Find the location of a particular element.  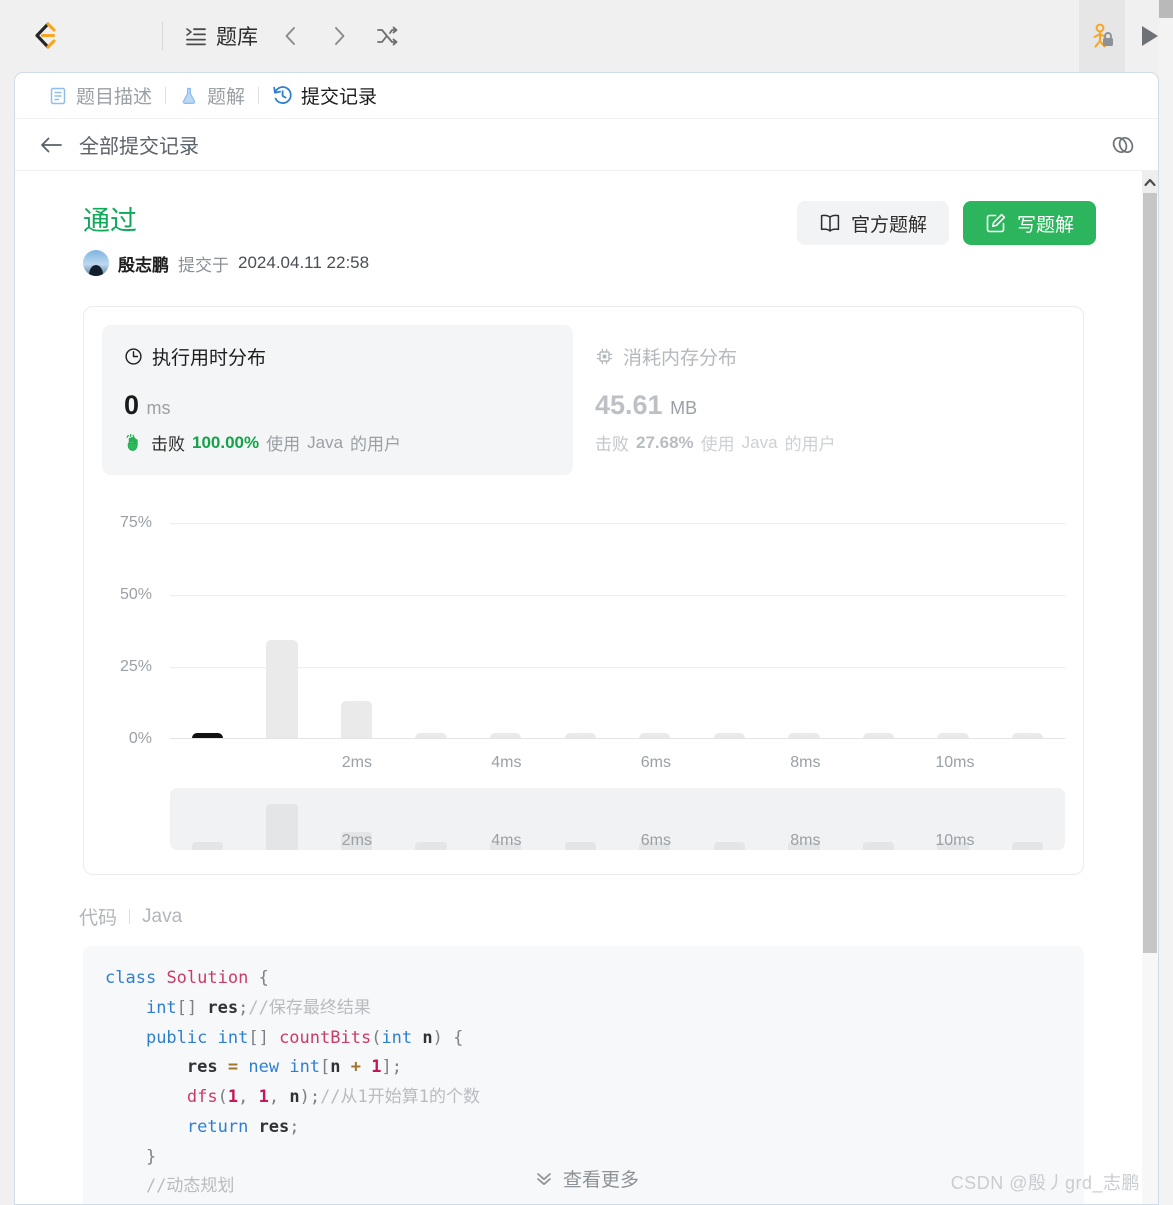

memory-stat-title-row: 消耗内存分布 is located at coordinates (809, 356).